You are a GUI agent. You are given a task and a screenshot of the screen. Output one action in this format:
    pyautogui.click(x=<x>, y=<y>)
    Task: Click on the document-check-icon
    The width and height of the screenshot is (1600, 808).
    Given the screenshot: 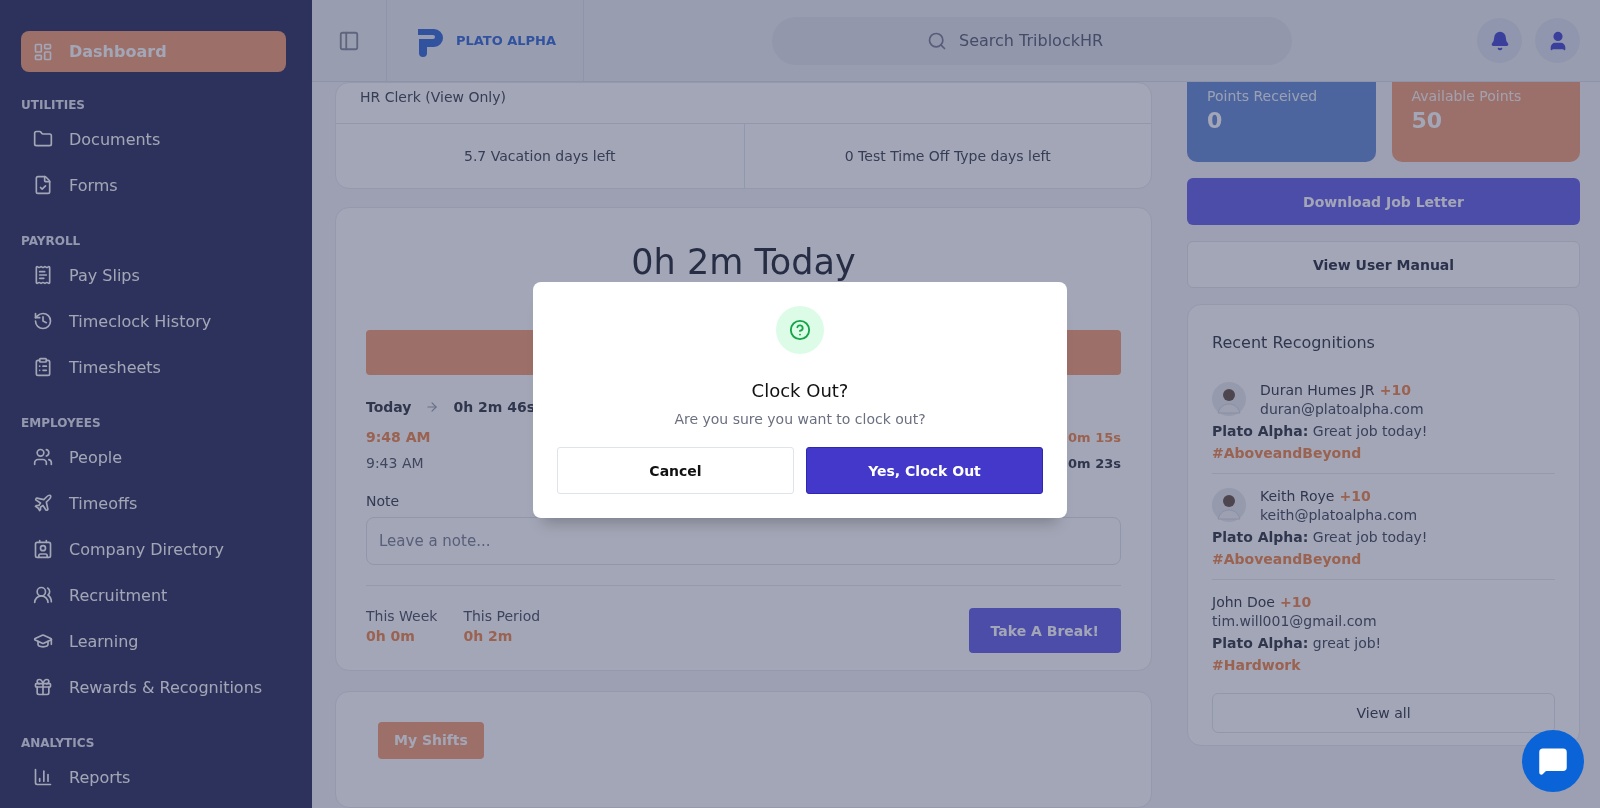 What is the action you would take?
    pyautogui.click(x=43, y=185)
    